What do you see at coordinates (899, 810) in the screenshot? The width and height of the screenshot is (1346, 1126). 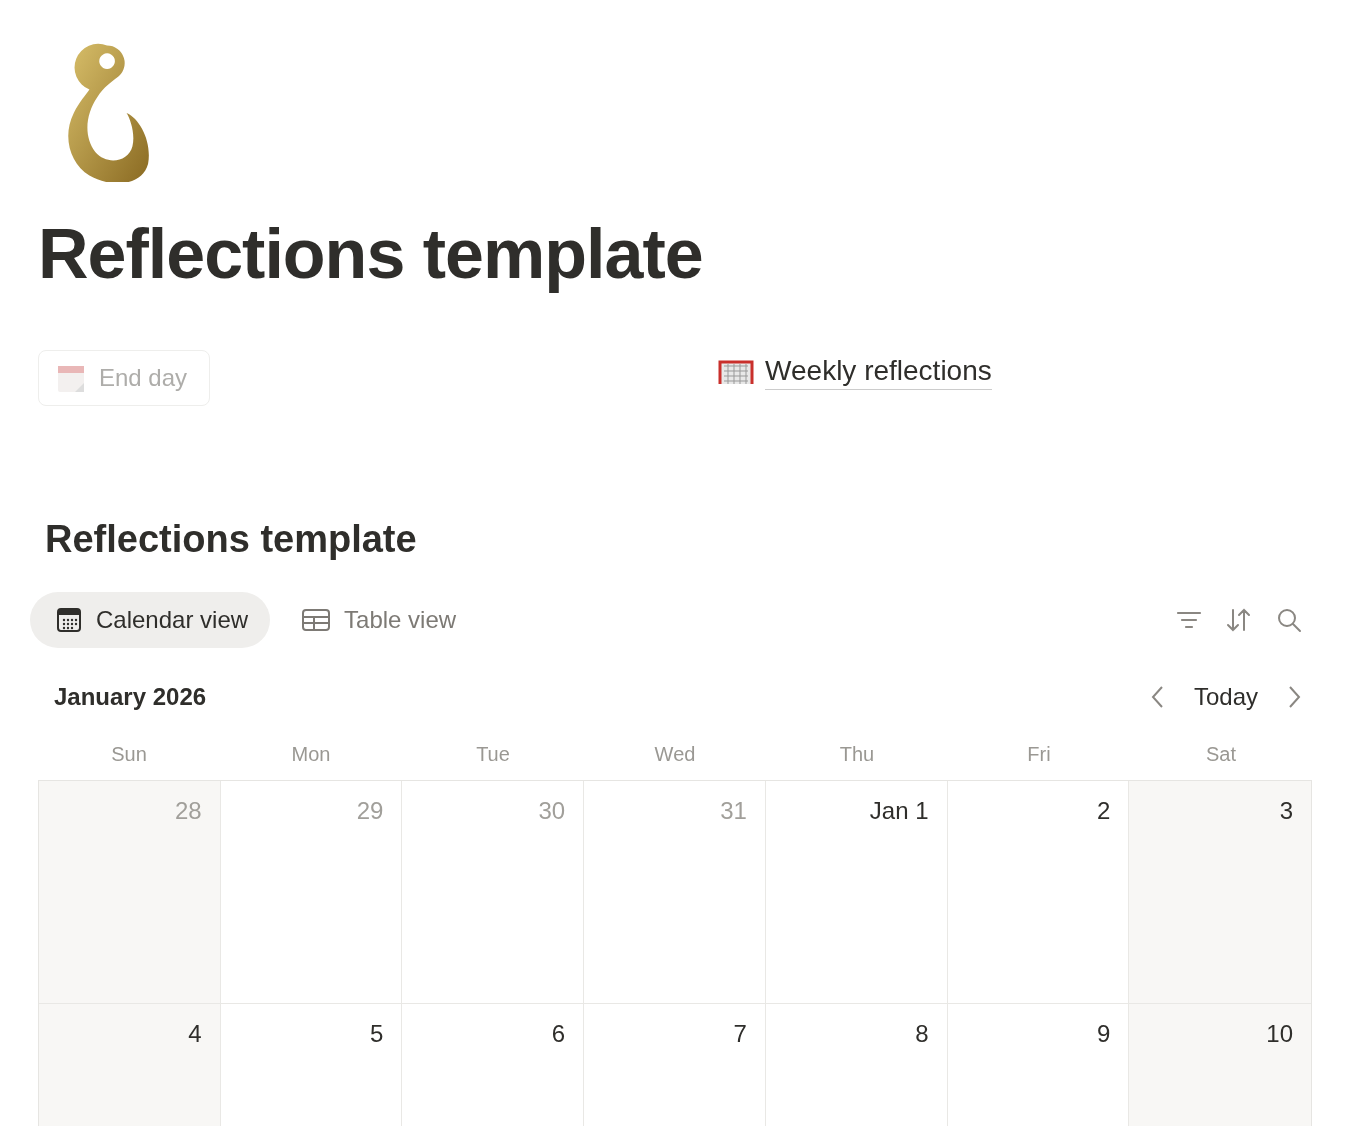 I see `day-number: Jan 1` at bounding box center [899, 810].